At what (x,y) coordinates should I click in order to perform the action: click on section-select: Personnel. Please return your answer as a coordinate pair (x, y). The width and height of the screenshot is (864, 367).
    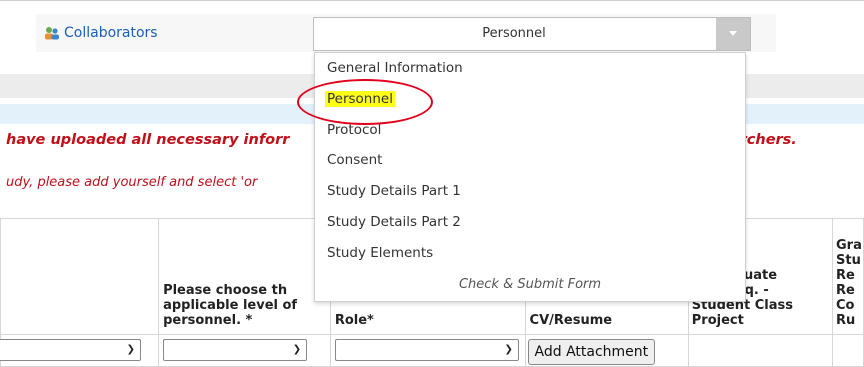
    Looking at the image, I should click on (532, 34).